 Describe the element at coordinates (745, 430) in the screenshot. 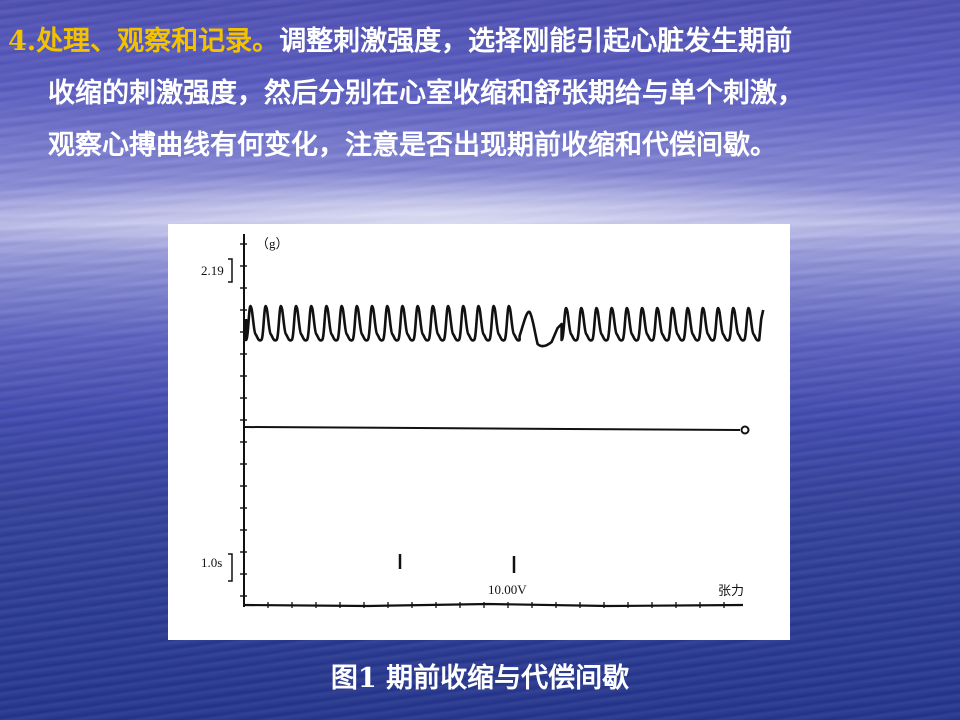

I see `stimulus-line-end` at that location.